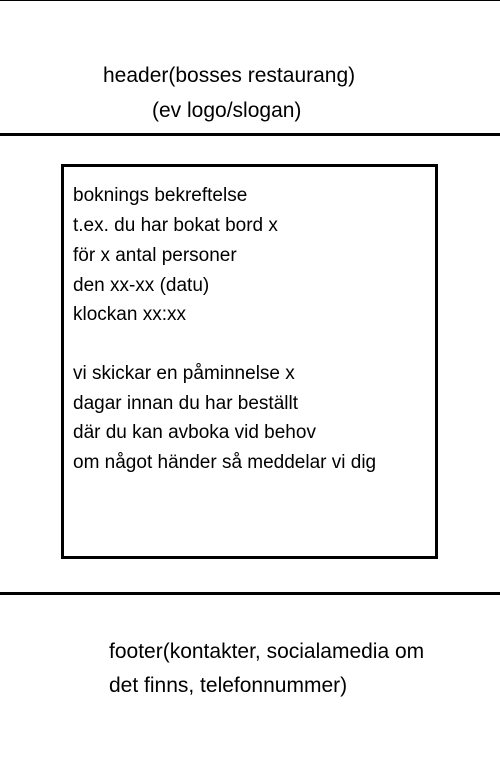  What do you see at coordinates (228, 685) in the screenshot?
I see `footer-text: det finns, telefonnummer)` at bounding box center [228, 685].